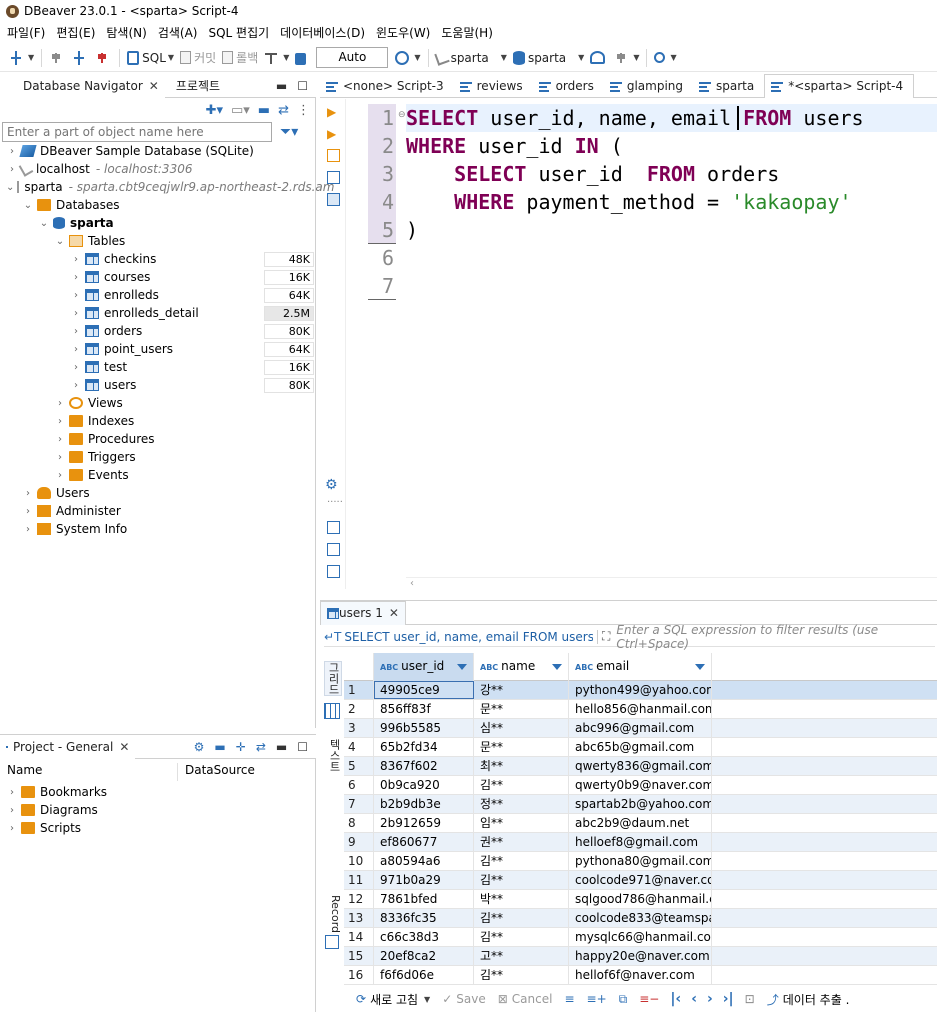 This screenshot has width=937, height=1012. I want to click on schema-selector: sparta ▼, so click(548, 58).